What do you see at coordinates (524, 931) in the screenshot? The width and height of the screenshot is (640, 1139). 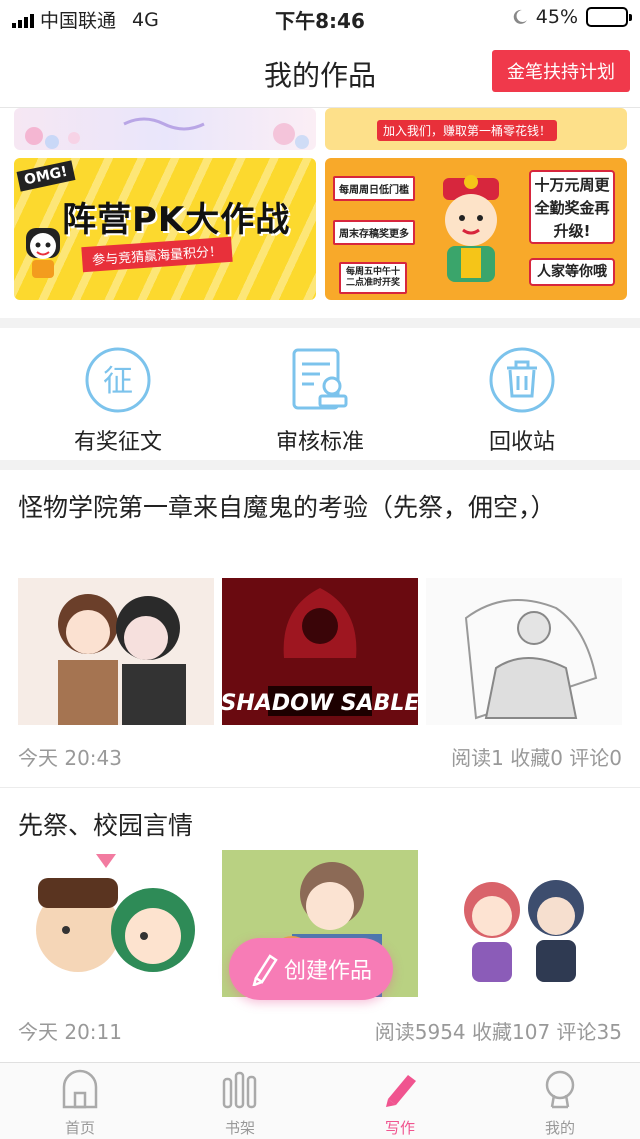 I see `chibi-pair-illustration` at bounding box center [524, 931].